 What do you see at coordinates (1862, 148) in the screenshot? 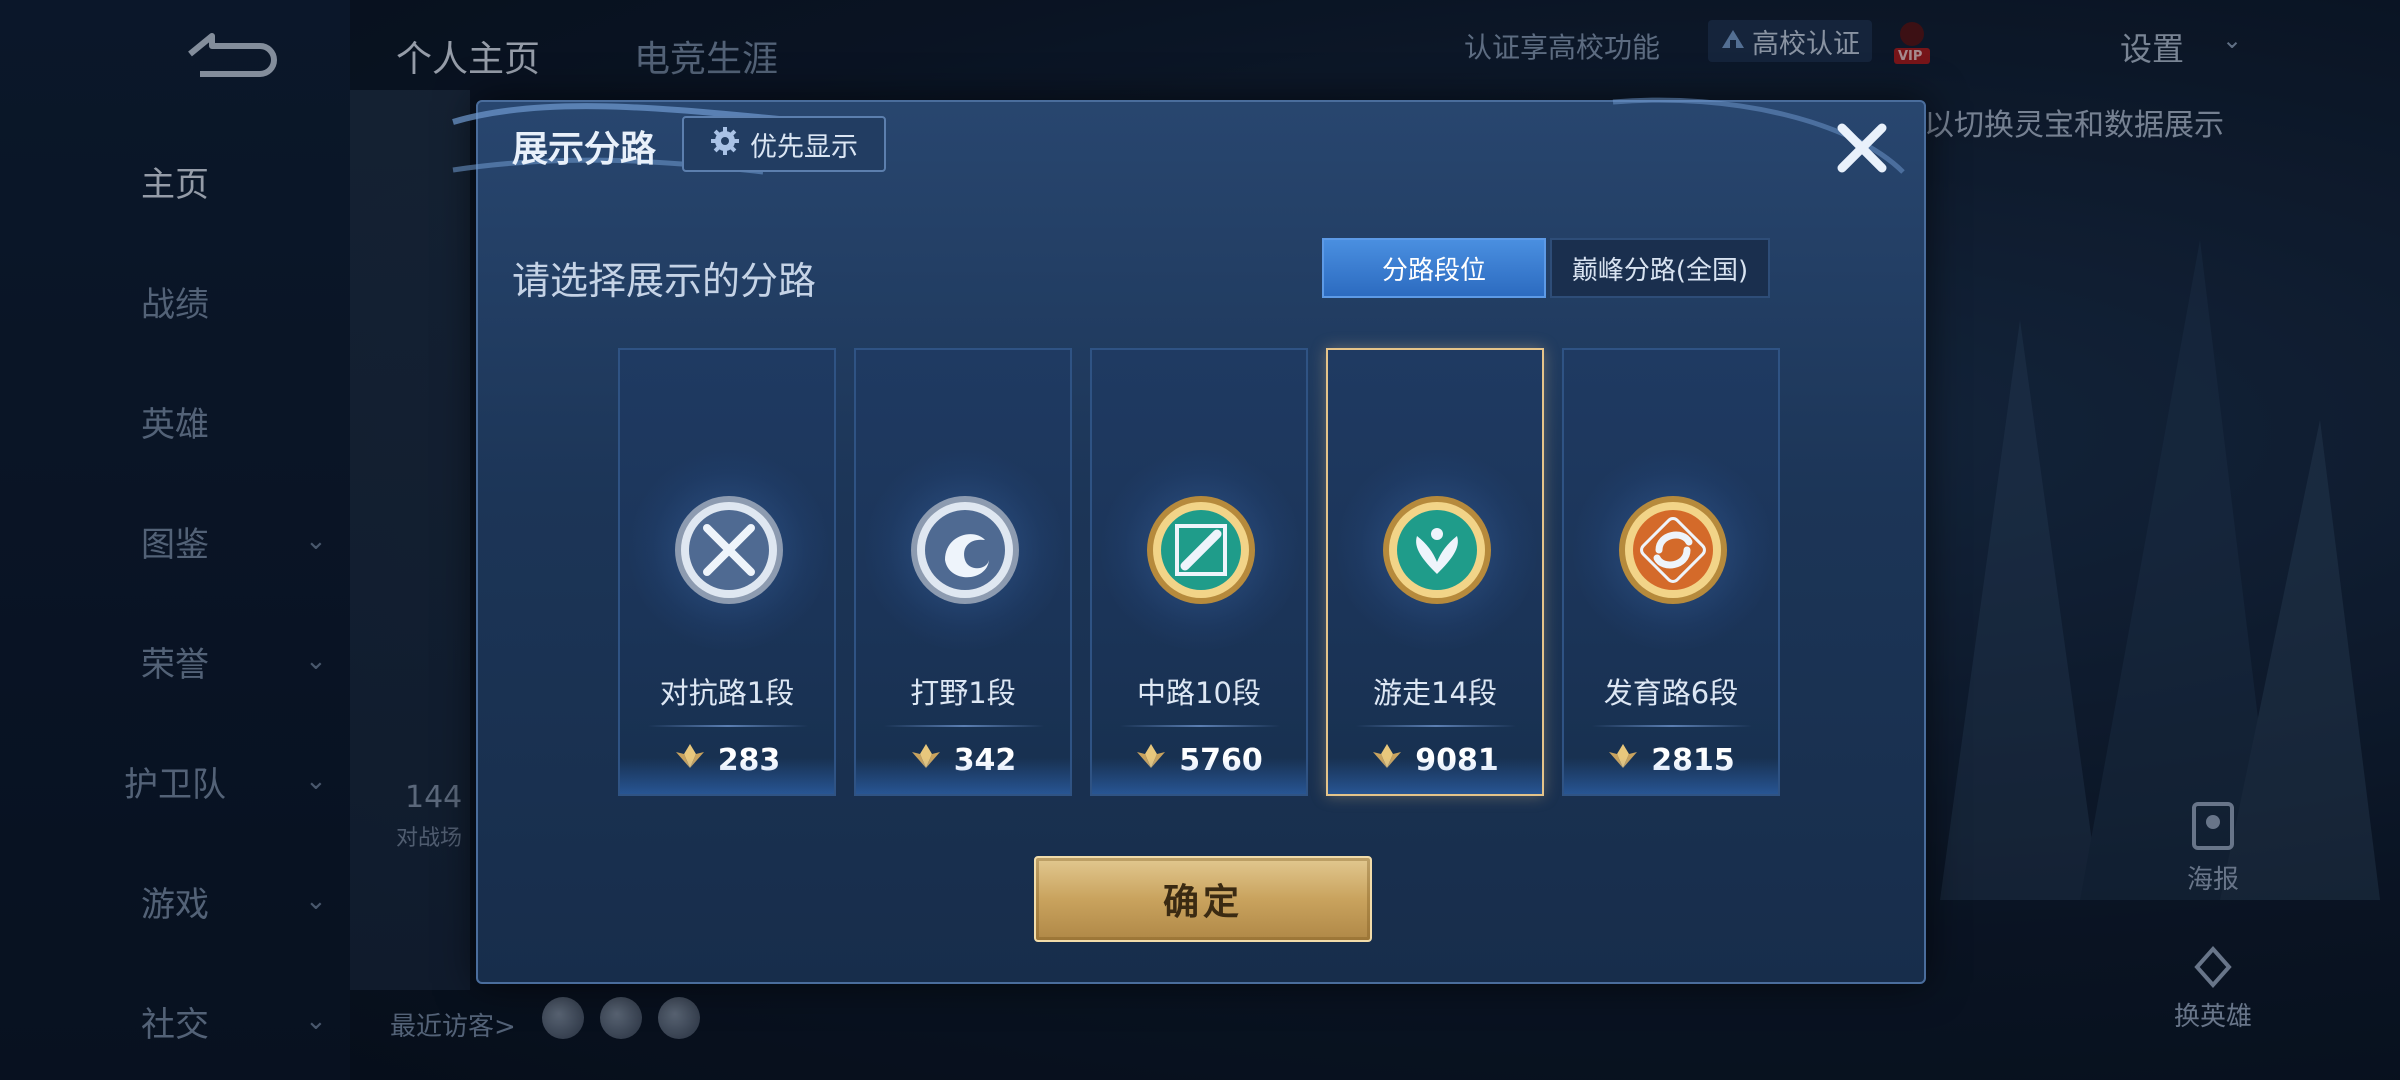
I see `close-icon` at bounding box center [1862, 148].